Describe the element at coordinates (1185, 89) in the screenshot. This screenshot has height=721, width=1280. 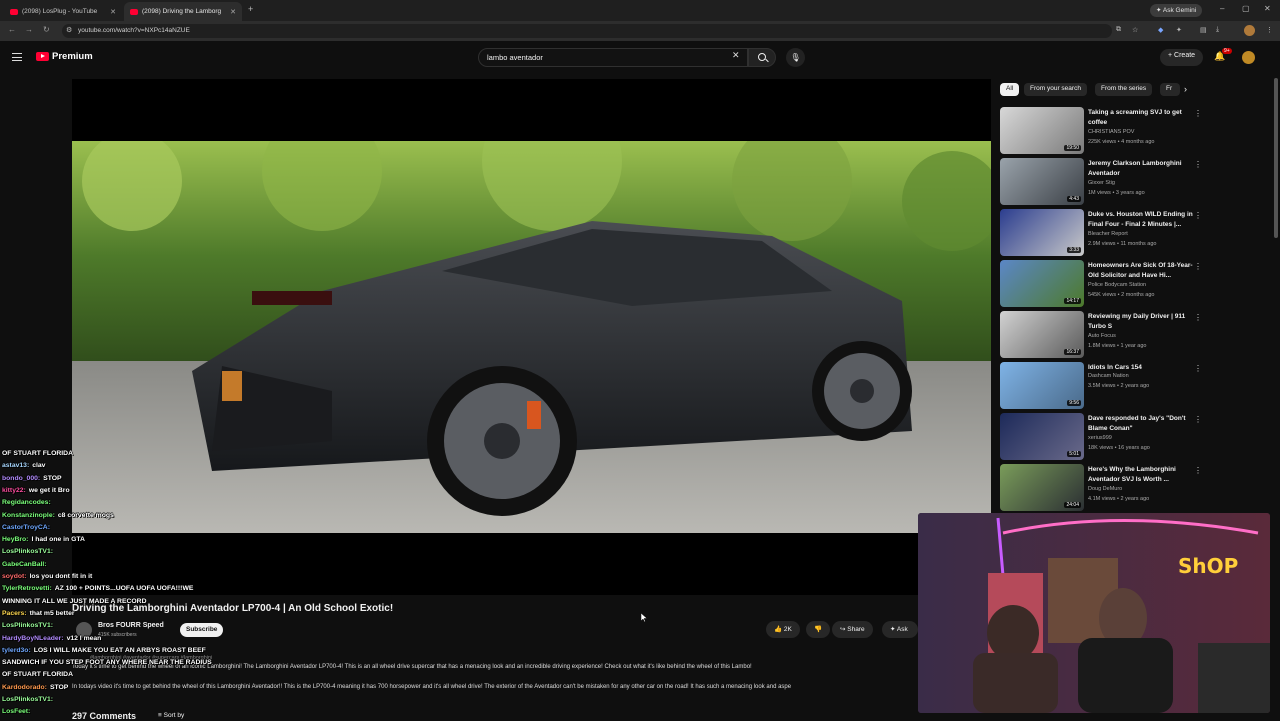
I see `chevron-right-icon: ›` at that location.